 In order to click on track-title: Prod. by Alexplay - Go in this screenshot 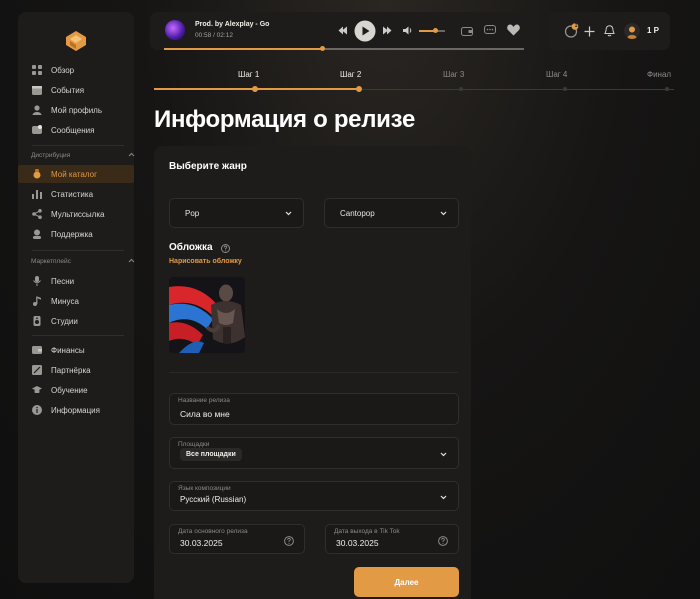, I will do `click(232, 24)`.